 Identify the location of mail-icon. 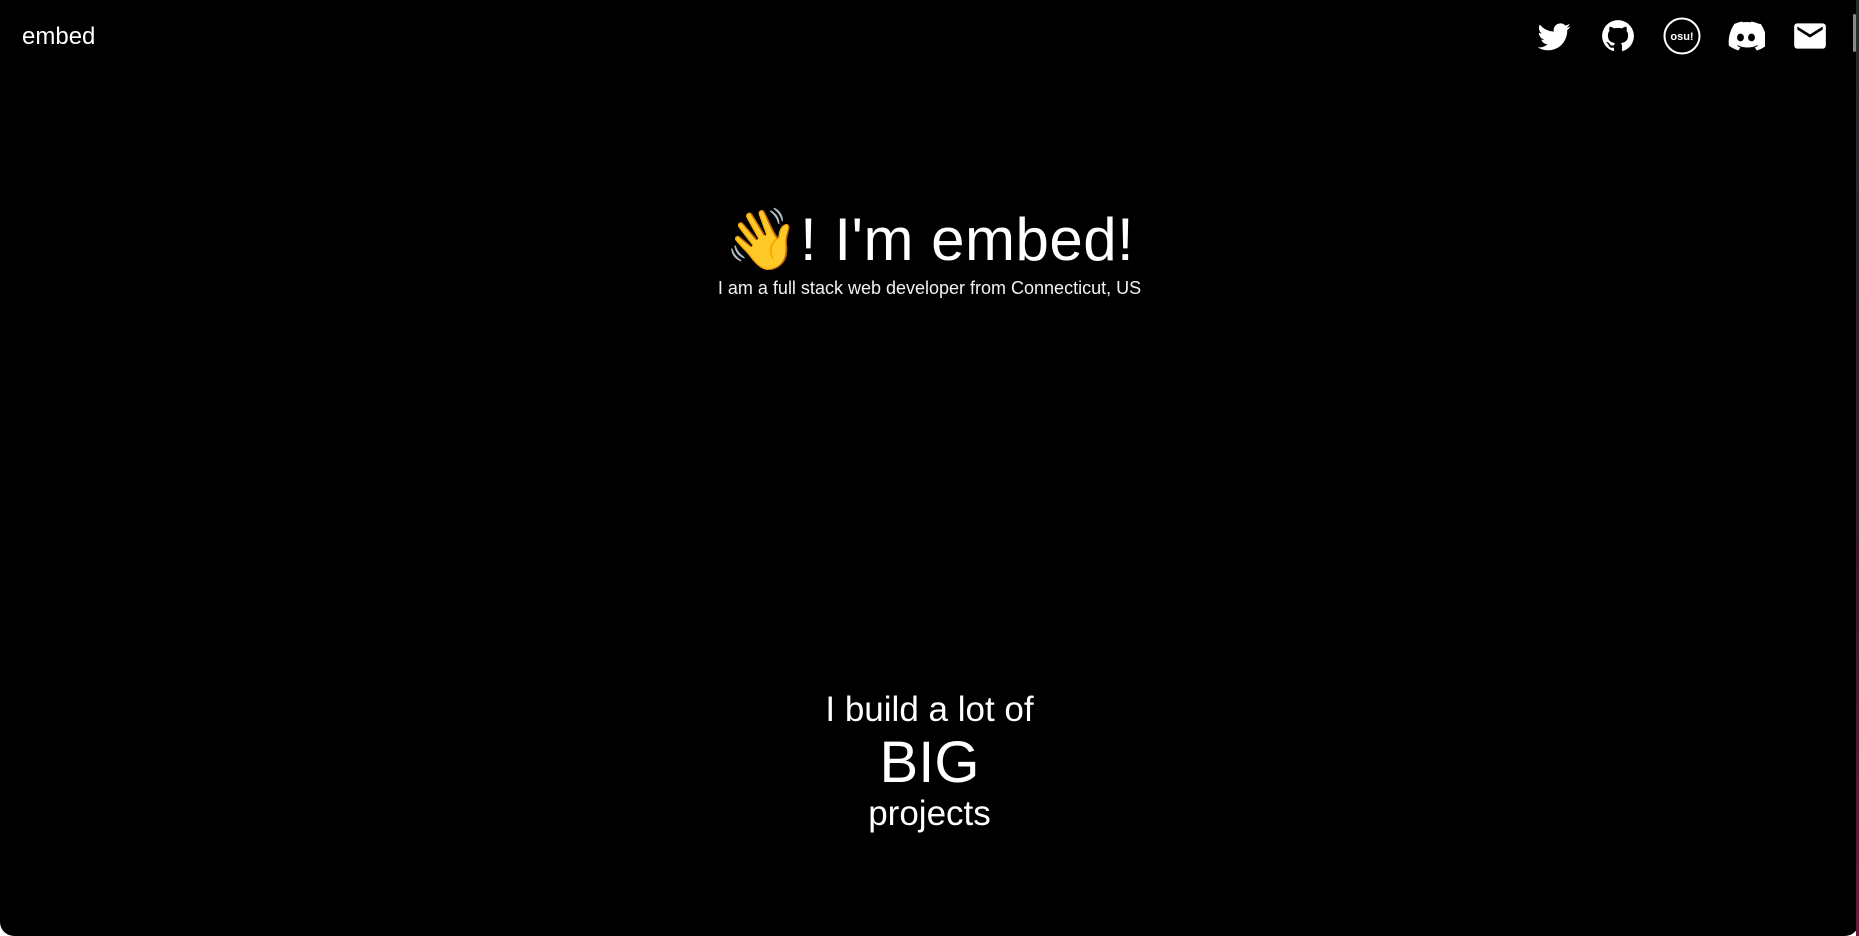
(1810, 36).